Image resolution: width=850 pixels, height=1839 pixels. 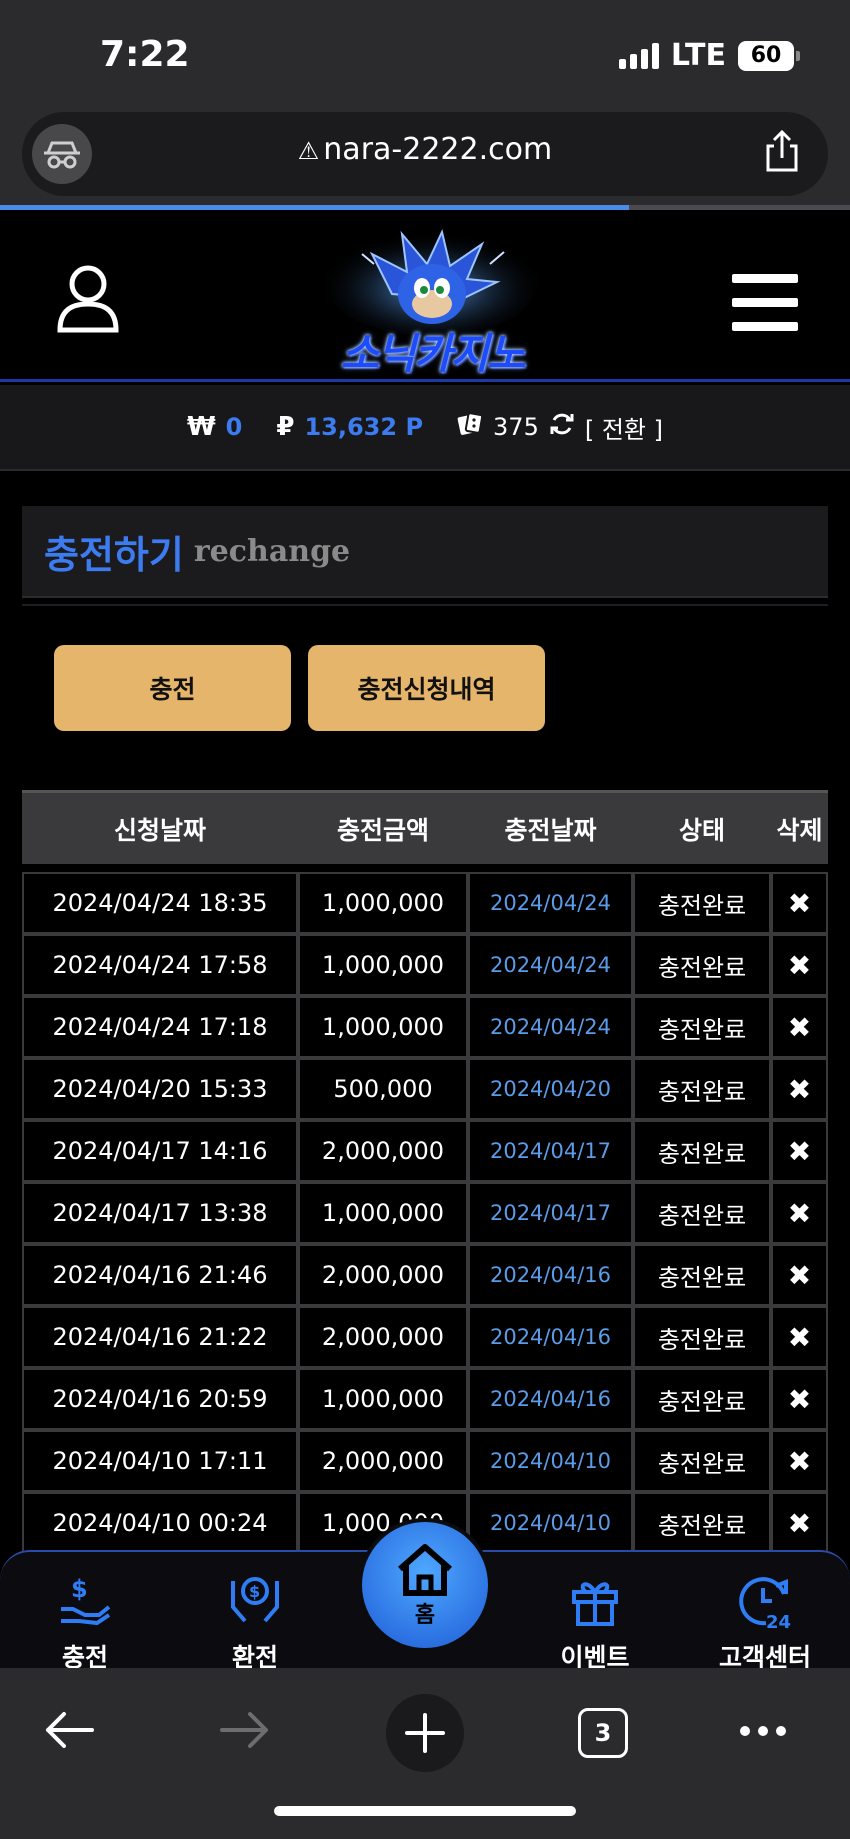 What do you see at coordinates (425, 428) in the screenshot?
I see `wallet-bar: ₩ 0 ₽ 13,632 P 375 [ 전환 ]` at bounding box center [425, 428].